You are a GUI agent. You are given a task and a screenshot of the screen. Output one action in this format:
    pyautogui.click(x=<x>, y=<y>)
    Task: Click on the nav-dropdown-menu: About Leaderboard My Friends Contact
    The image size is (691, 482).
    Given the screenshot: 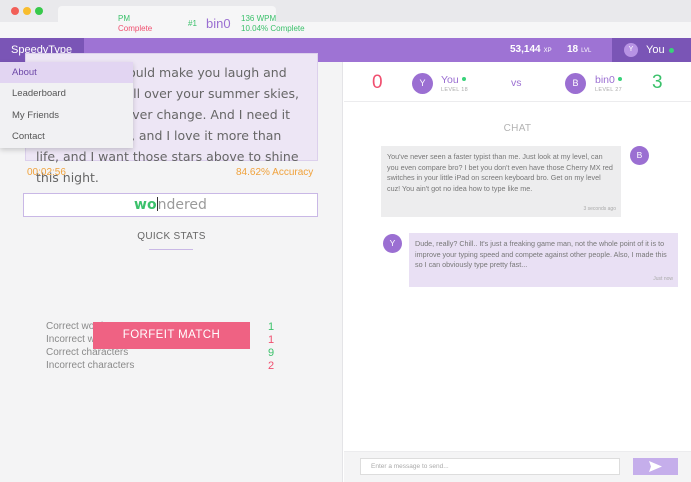 What is the action you would take?
    pyautogui.click(x=66, y=105)
    